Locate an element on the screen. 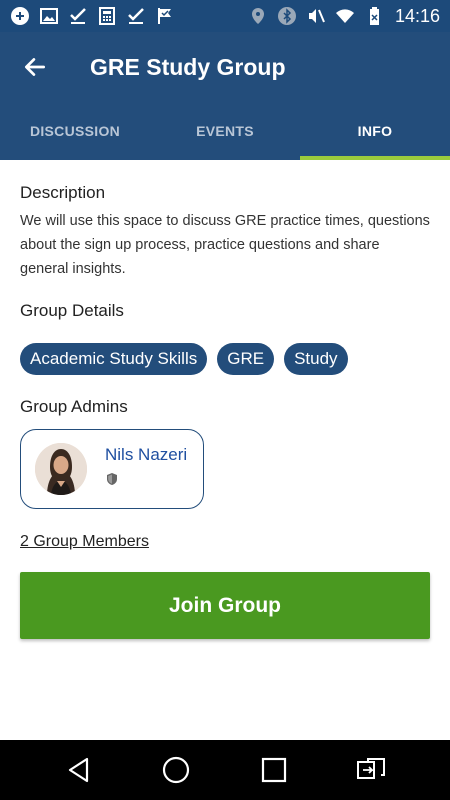  wifi-icon is located at coordinates (345, 16).